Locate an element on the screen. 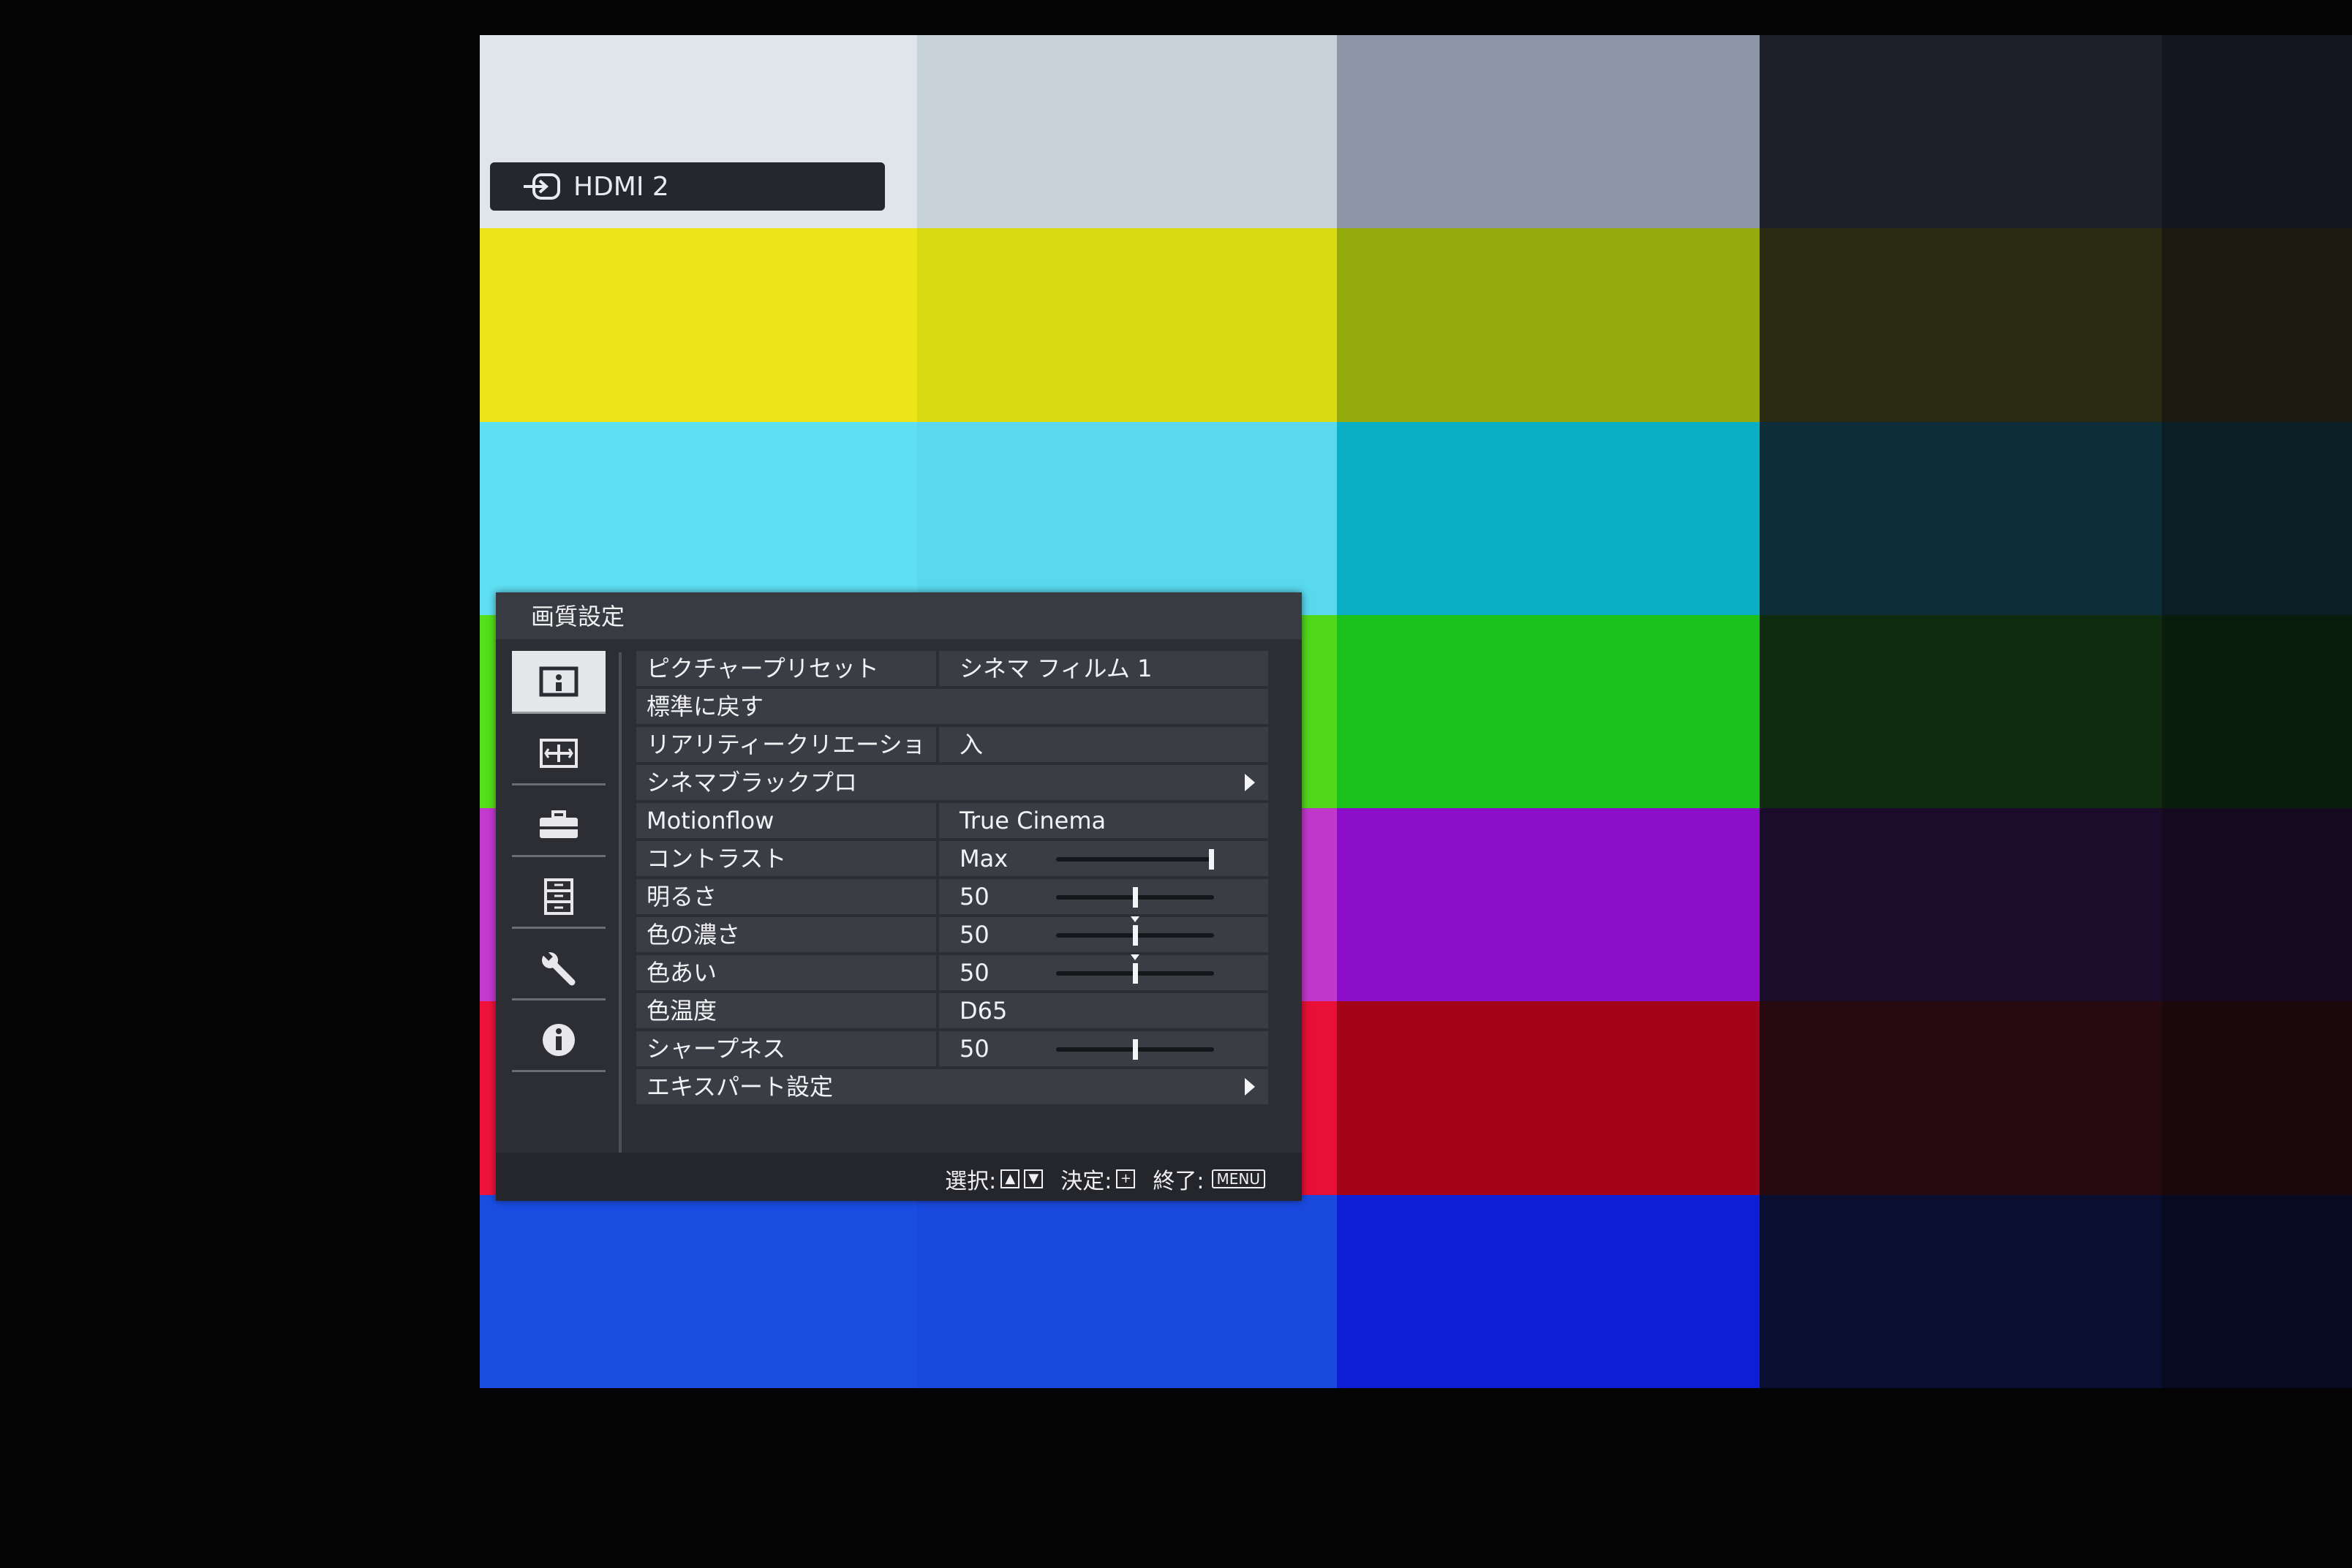  menu-item-picture-preset: ピクチャープリセット シネマ フィルム 1 is located at coordinates (952, 668).